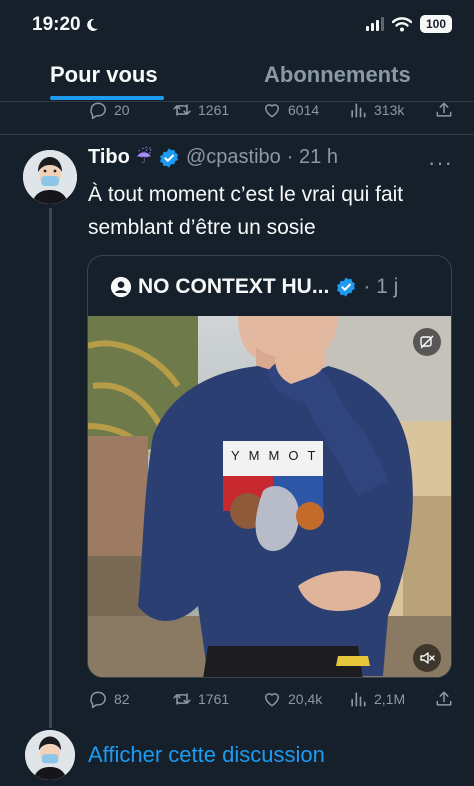 The width and height of the screenshot is (474, 786). I want to click on mute-button, so click(427, 658).